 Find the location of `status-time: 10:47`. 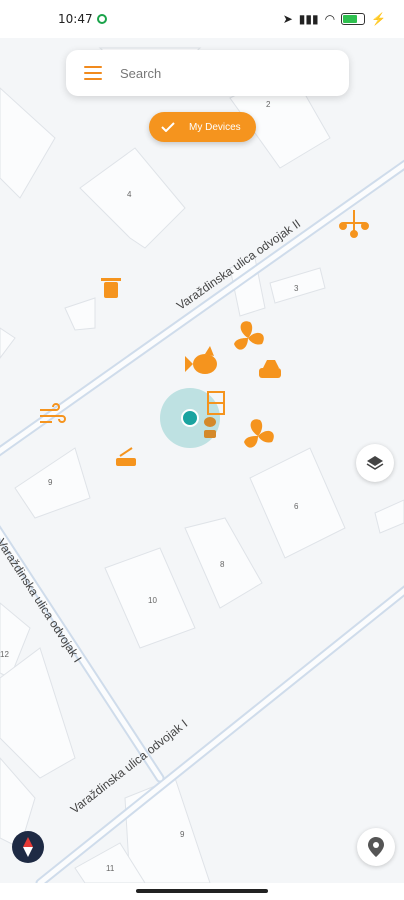

status-time: 10:47 is located at coordinates (75, 19).